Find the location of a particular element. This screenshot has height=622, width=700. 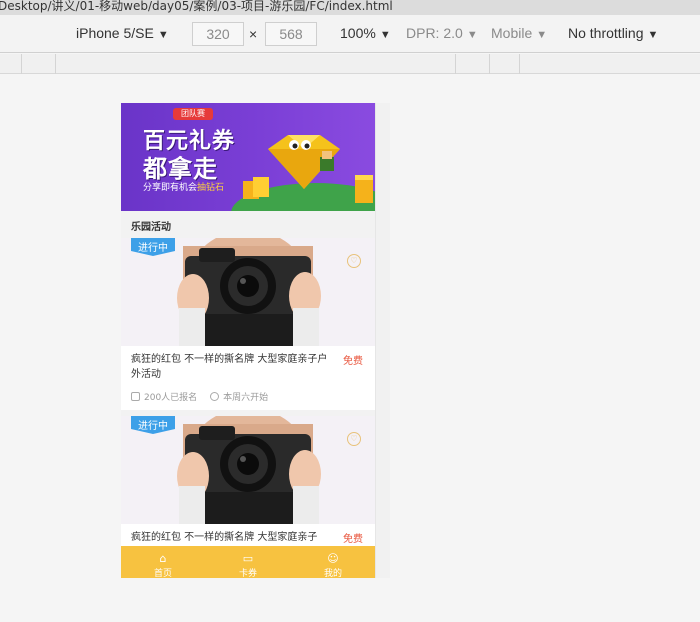

gift-box-icon is located at coordinates (364, 189).